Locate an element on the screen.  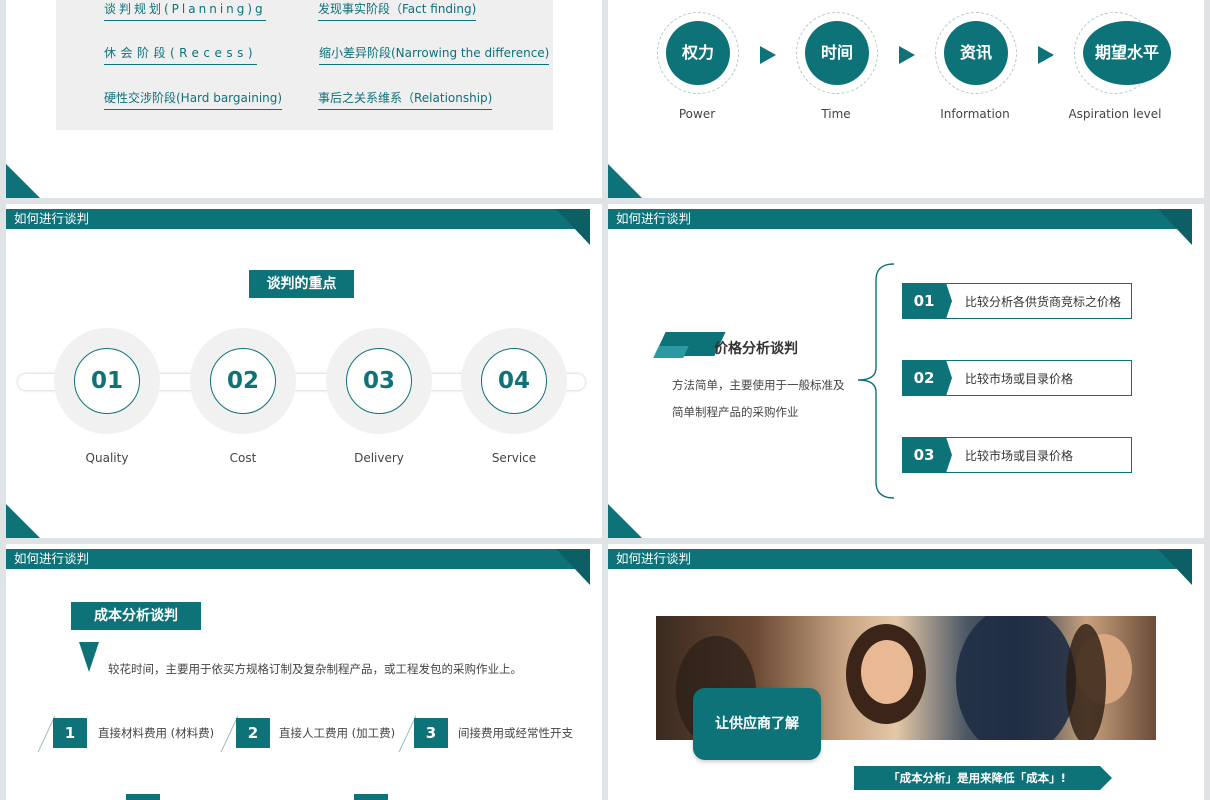
parallelogram-icon is located at coordinates (671, 352).